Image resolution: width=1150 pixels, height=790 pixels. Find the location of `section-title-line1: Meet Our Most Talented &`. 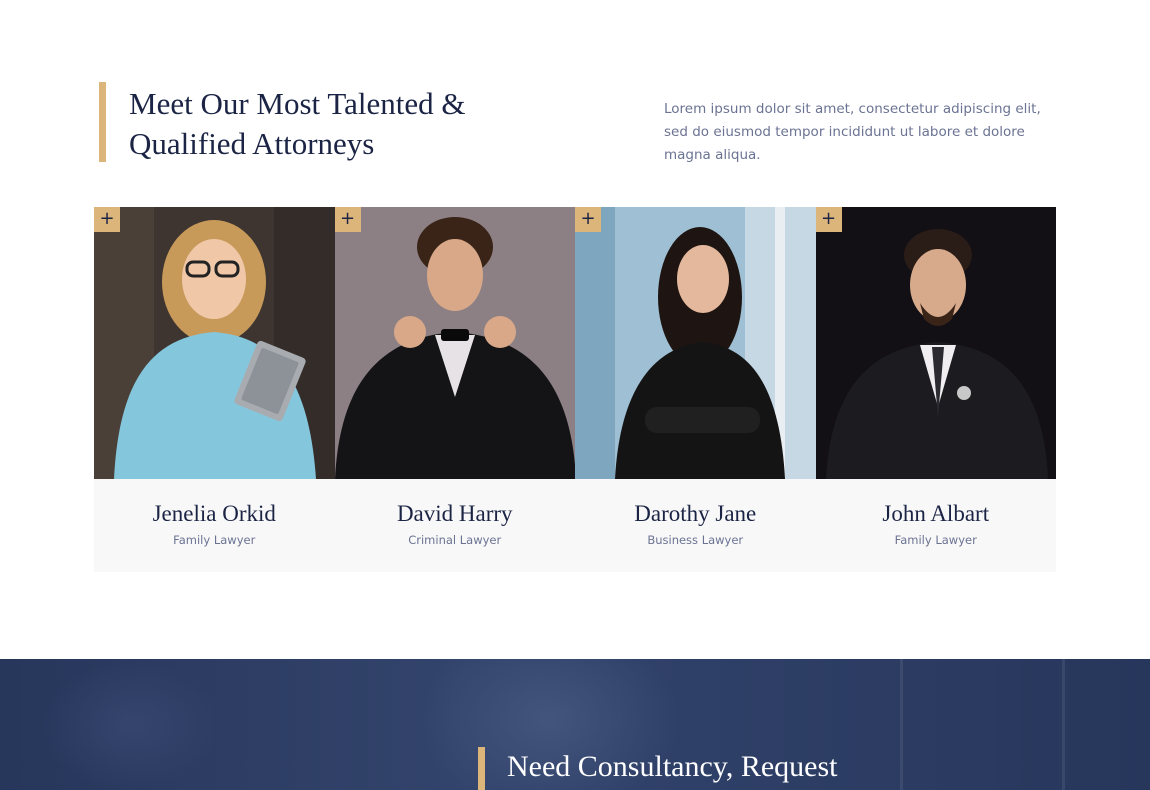

section-title-line1: Meet Our Most Talented & is located at coordinates (297, 103).